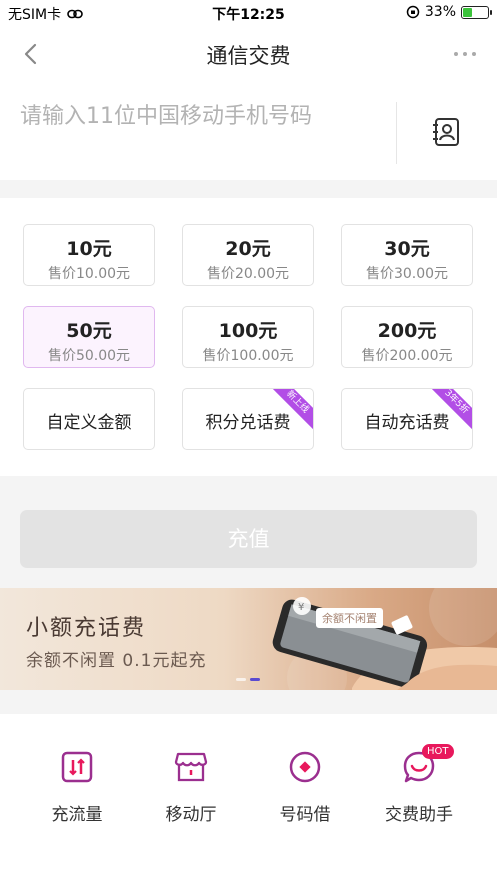 The image size is (497, 883). I want to click on amount-label: 100元, so click(248, 331).